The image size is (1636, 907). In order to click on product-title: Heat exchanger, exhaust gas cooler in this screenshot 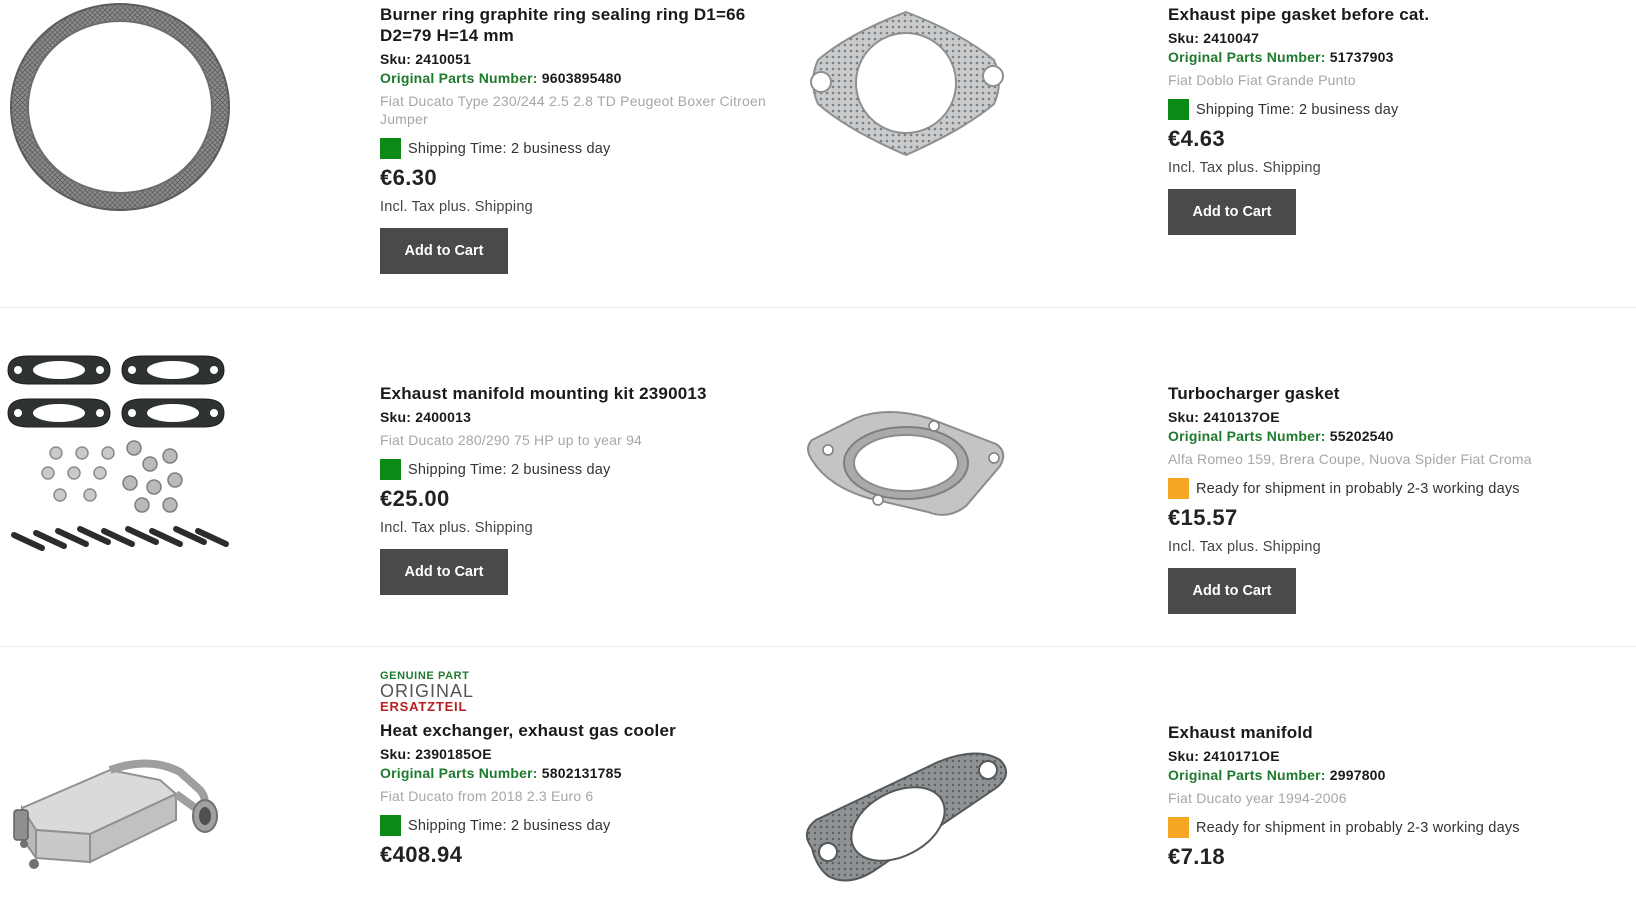, I will do `click(580, 730)`.